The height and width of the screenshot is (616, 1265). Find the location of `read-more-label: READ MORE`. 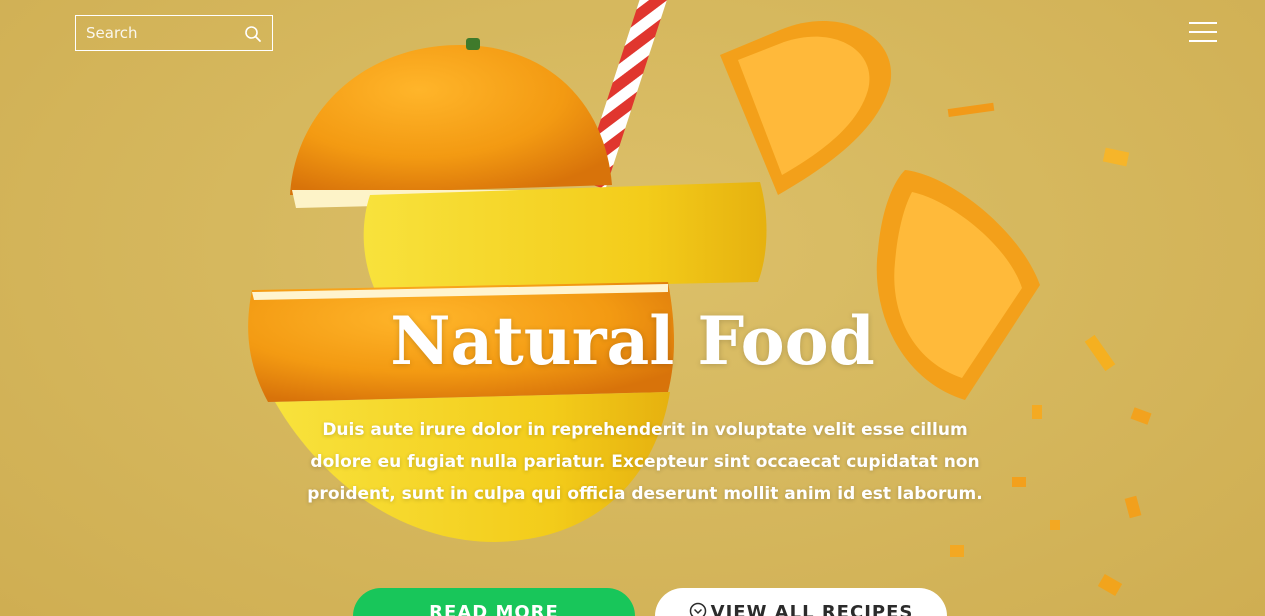

read-more-label: READ MORE is located at coordinates (494, 609).